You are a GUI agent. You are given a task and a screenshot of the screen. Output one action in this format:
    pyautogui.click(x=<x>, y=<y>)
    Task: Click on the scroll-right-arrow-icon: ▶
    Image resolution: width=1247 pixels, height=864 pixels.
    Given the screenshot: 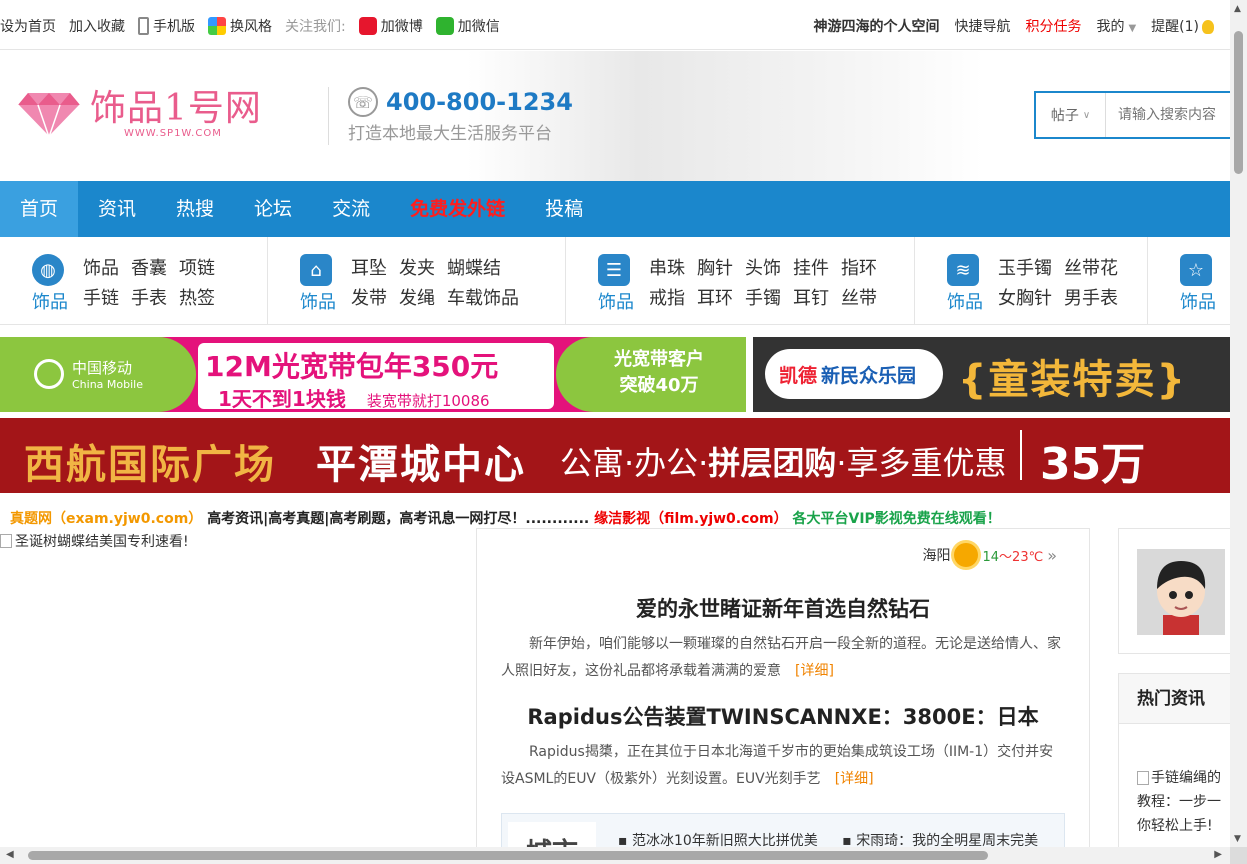 What is the action you would take?
    pyautogui.click(x=1218, y=854)
    